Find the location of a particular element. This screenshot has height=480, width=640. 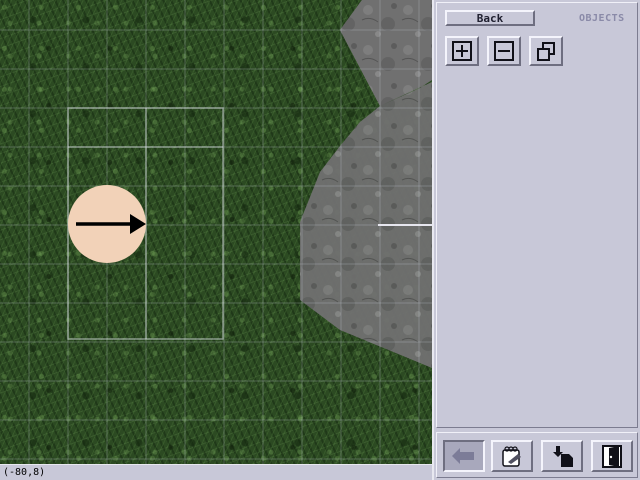

door-exit-icon is located at coordinates (612, 456).